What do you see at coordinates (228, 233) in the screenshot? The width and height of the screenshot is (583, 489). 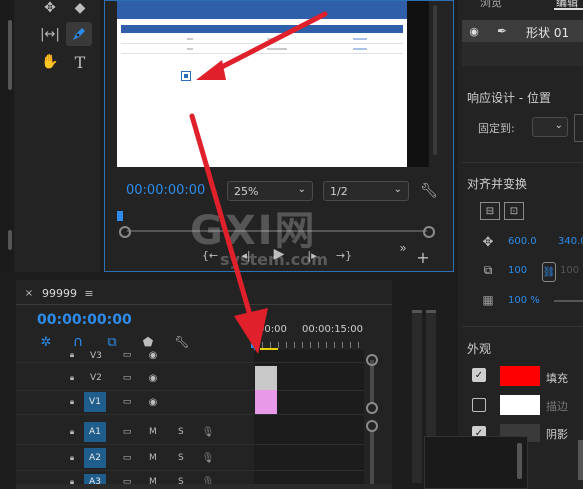 I see `arrow-to-playhead` at bounding box center [228, 233].